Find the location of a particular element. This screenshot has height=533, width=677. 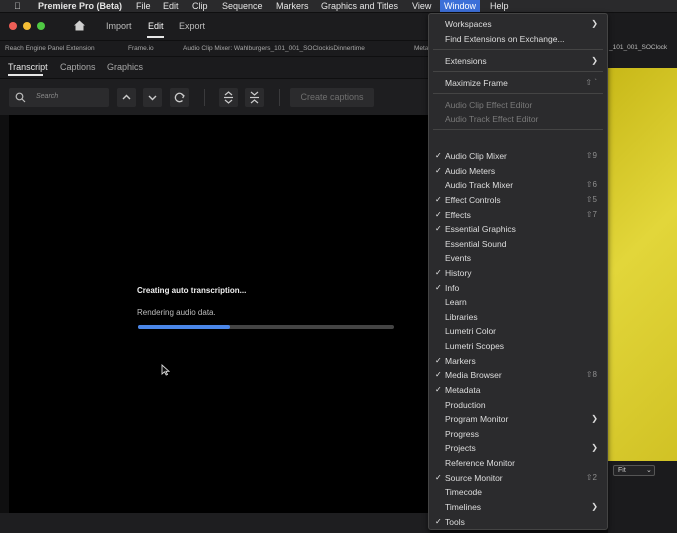

menu-view: View is located at coordinates (421, 6).